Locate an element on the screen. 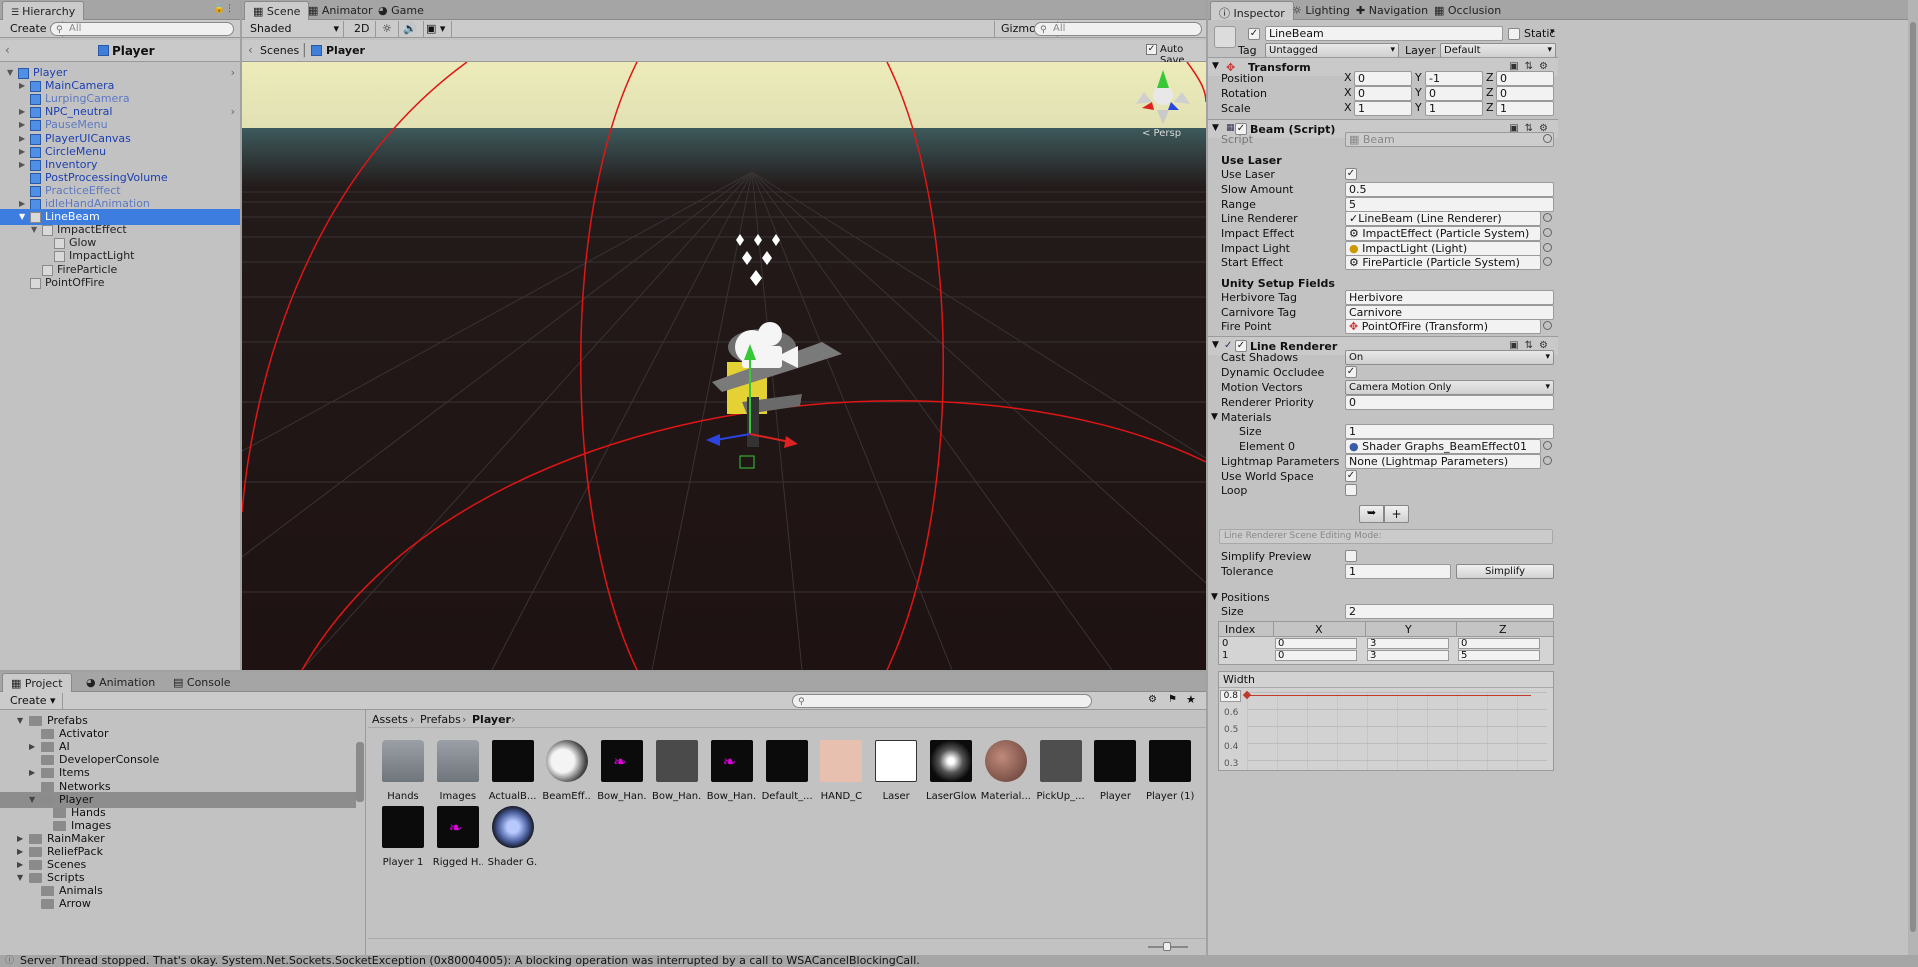  column-header: Index is located at coordinates (1240, 629).